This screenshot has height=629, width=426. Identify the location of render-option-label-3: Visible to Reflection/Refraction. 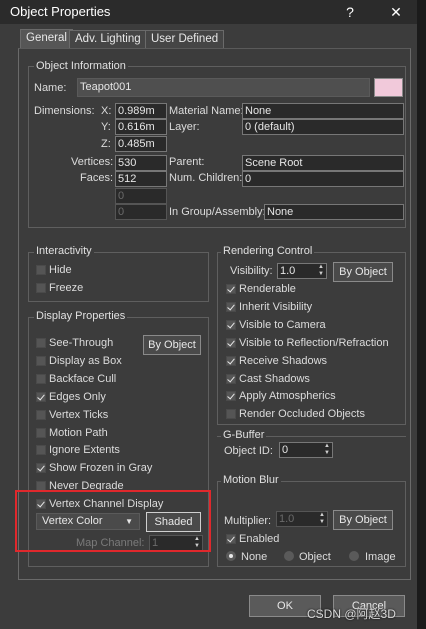
(314, 342).